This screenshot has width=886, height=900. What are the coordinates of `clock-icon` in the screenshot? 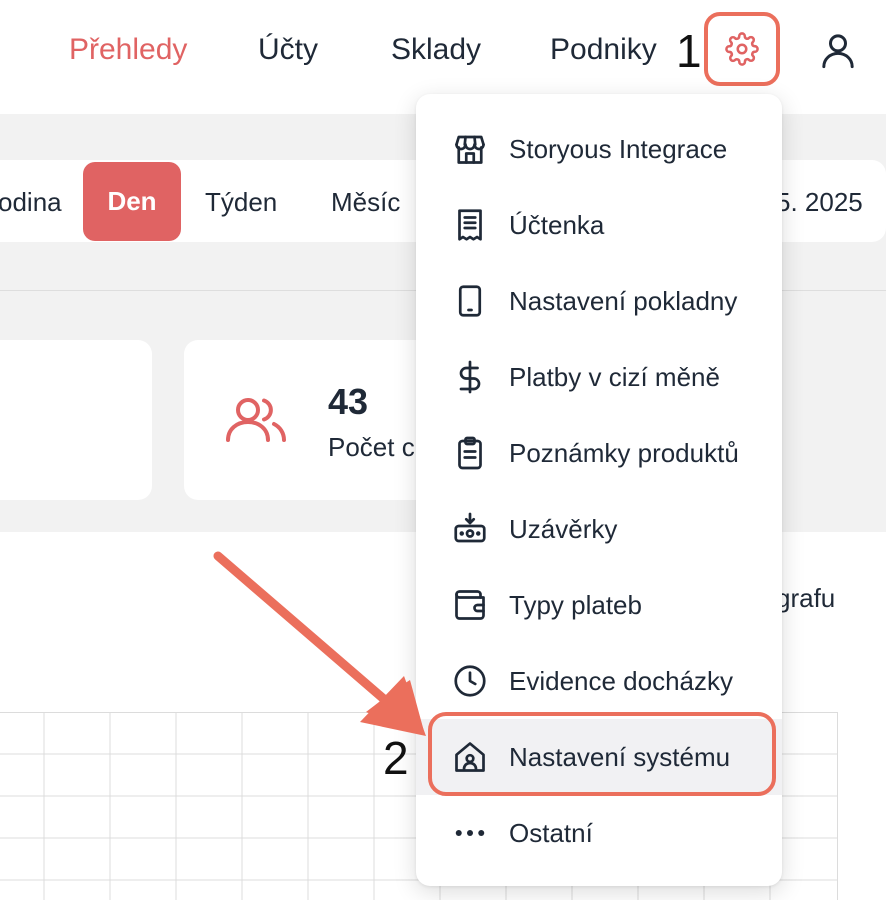 It's located at (470, 681).